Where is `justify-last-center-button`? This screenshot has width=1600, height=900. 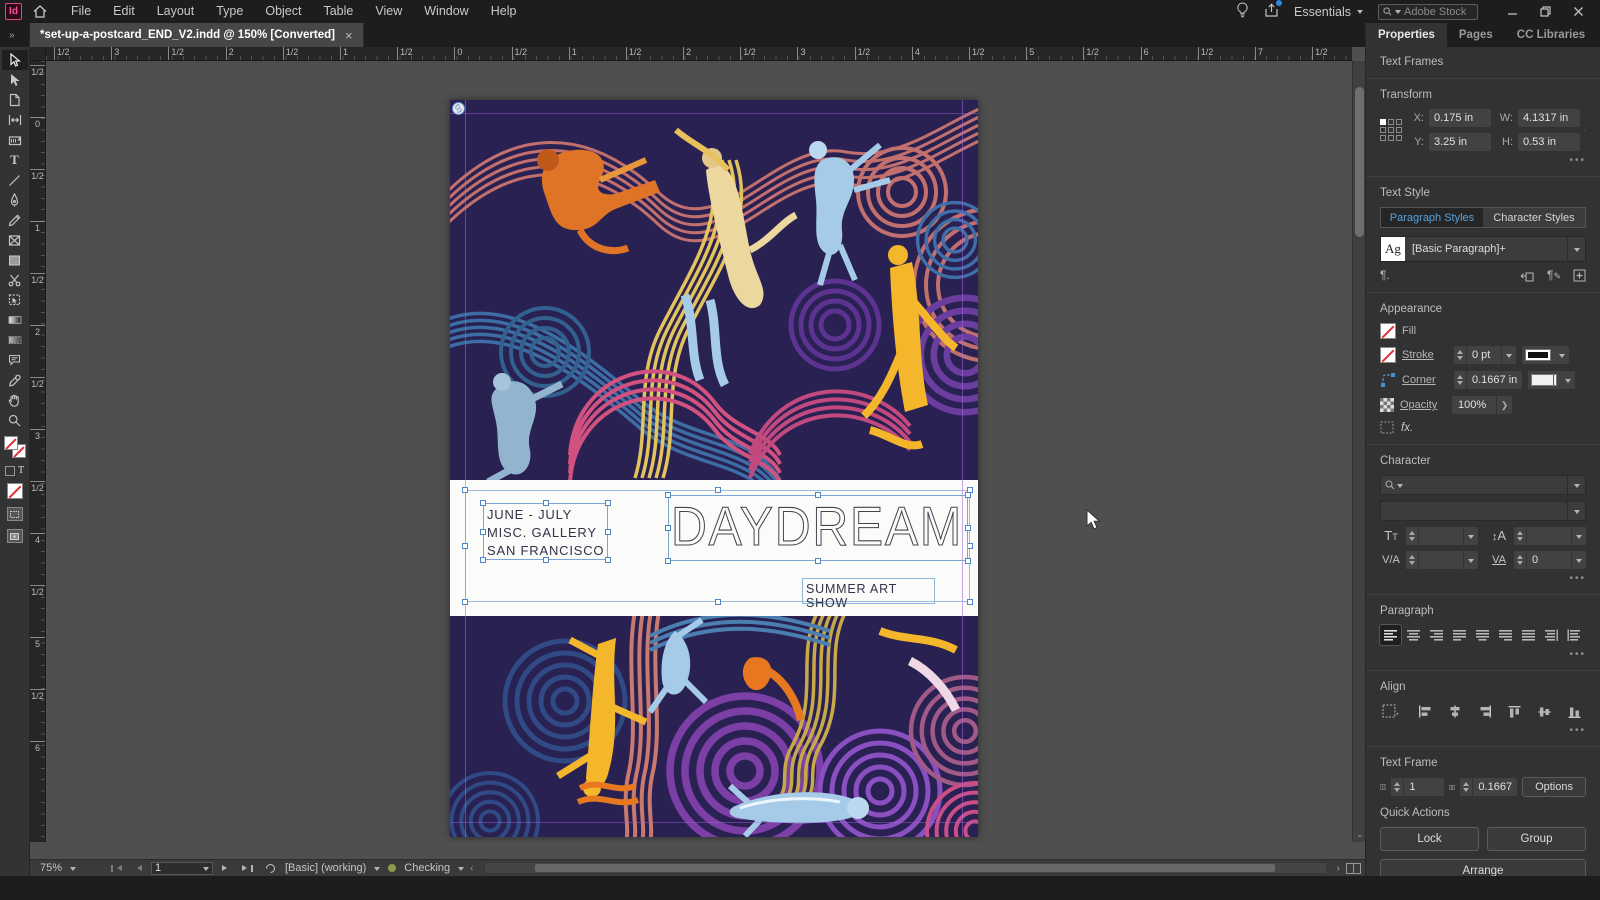
justify-last-center-button is located at coordinates (1482, 635).